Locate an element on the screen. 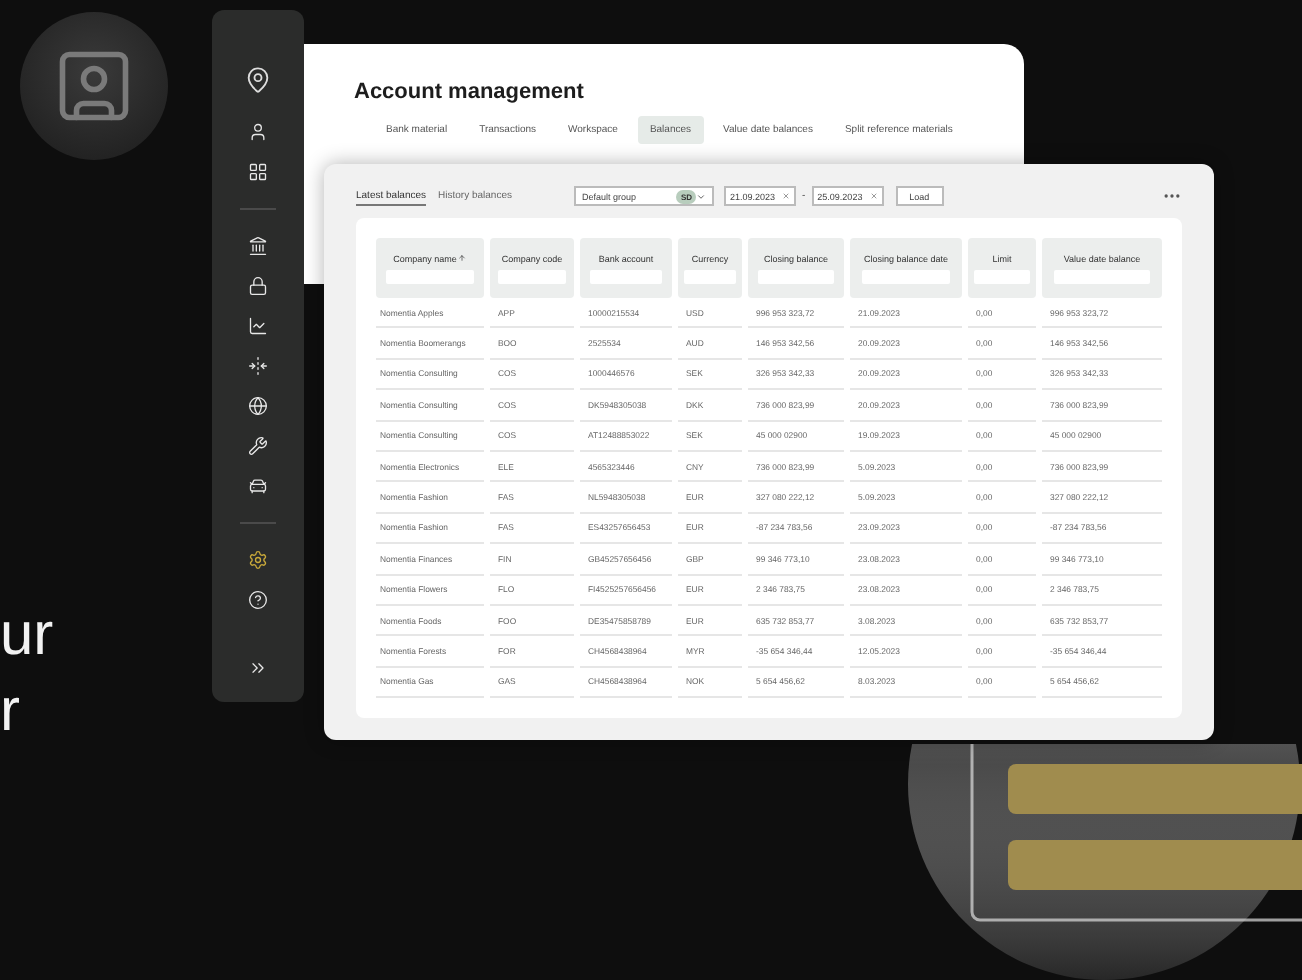 The width and height of the screenshot is (1302, 980). lock-icon is located at coordinates (258, 286).